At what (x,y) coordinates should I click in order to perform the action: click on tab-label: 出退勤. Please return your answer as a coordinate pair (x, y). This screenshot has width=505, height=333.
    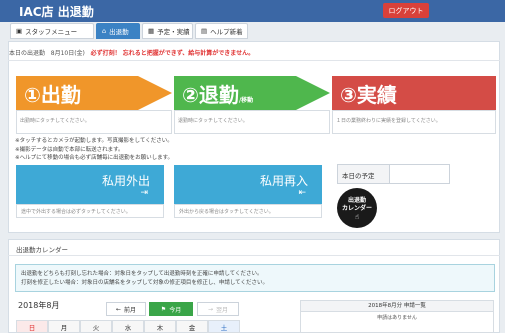
    Looking at the image, I should click on (119, 32).